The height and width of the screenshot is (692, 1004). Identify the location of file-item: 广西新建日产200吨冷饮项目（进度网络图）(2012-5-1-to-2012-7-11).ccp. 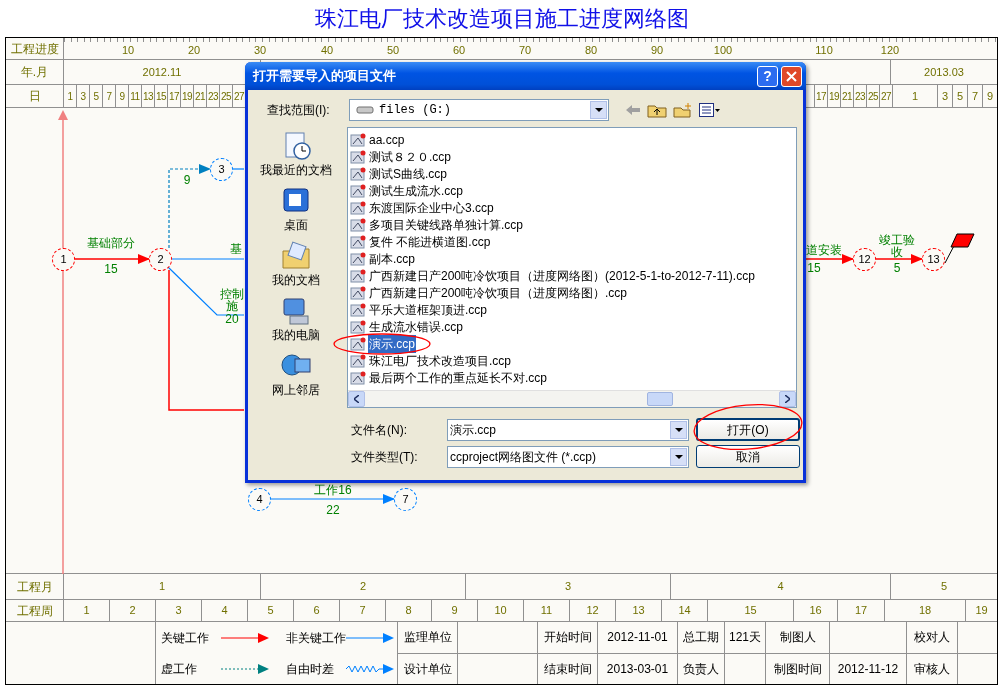
(562, 275).